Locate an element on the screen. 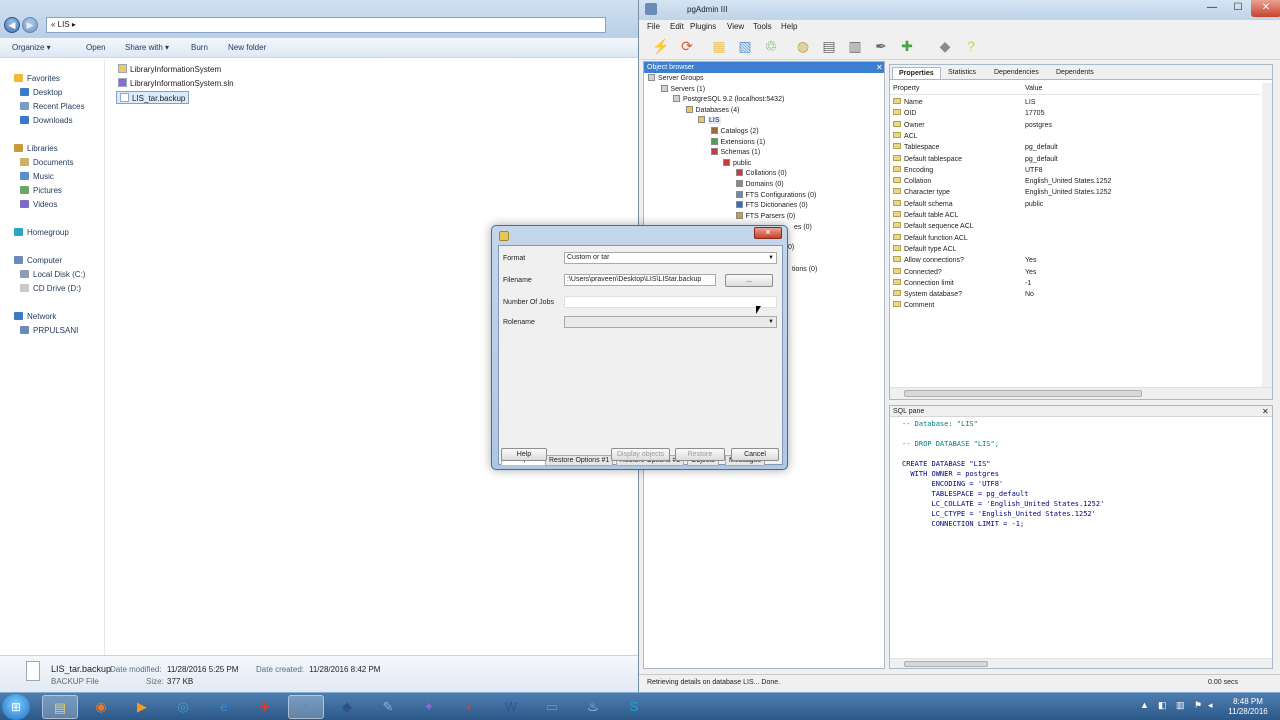 This screenshot has height=720, width=1280. plugins-icon: ✚ is located at coordinates (907, 46).